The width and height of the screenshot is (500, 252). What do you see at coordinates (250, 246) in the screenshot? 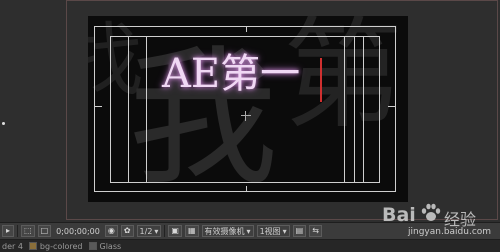
I see `panel-tabs: der 4 bg-colored Glass` at bounding box center [250, 246].